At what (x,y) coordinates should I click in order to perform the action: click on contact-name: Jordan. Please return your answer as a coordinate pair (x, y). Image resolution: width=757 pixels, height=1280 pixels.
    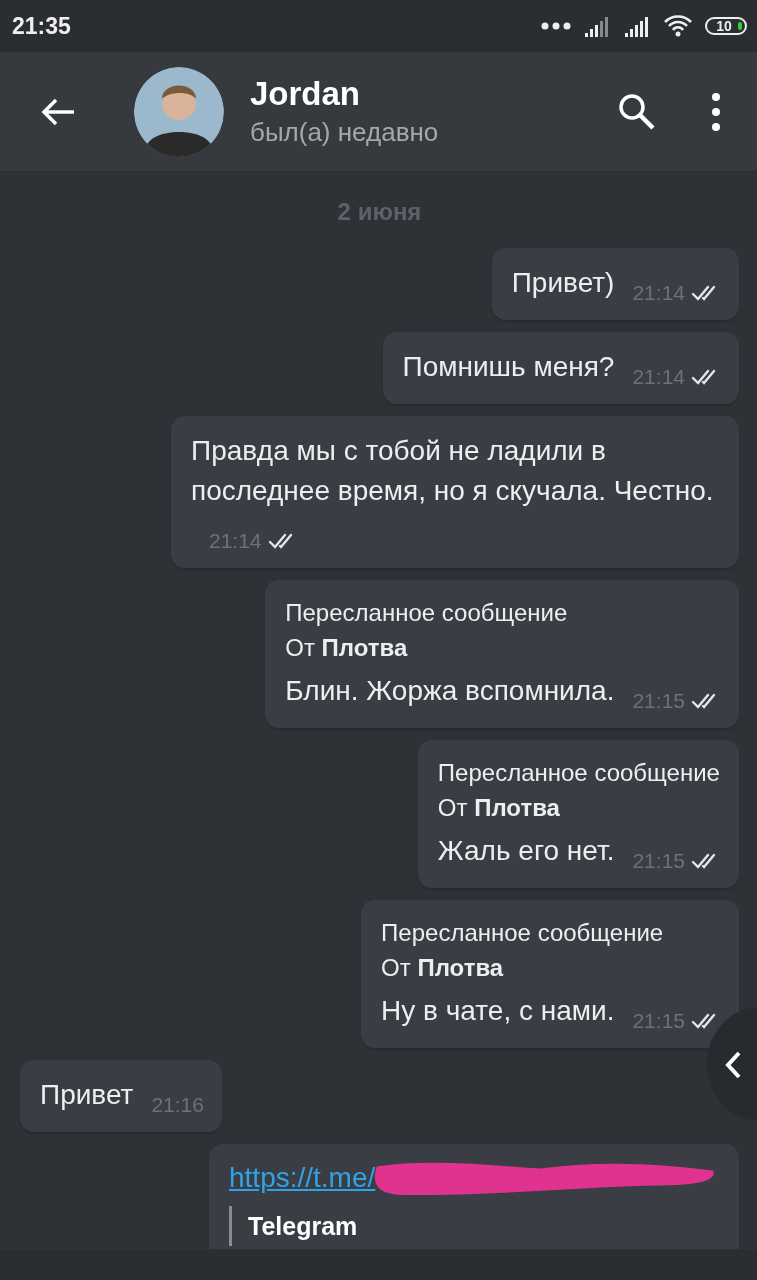
    Looking at the image, I should click on (306, 94).